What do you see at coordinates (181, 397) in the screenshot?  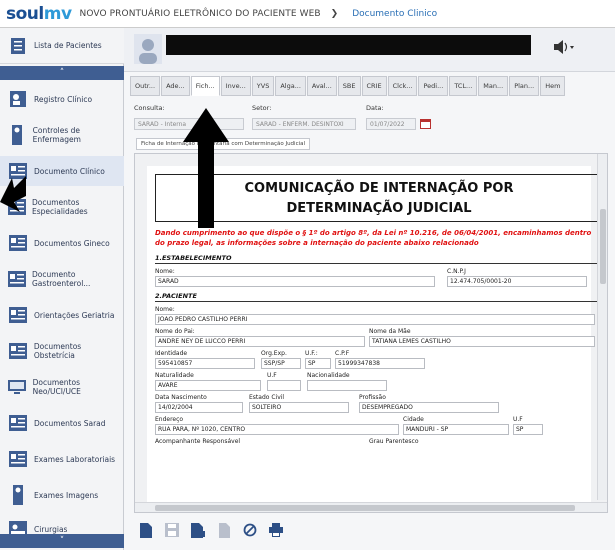 I see `nascimento-label: Data Nascimento` at bounding box center [181, 397].